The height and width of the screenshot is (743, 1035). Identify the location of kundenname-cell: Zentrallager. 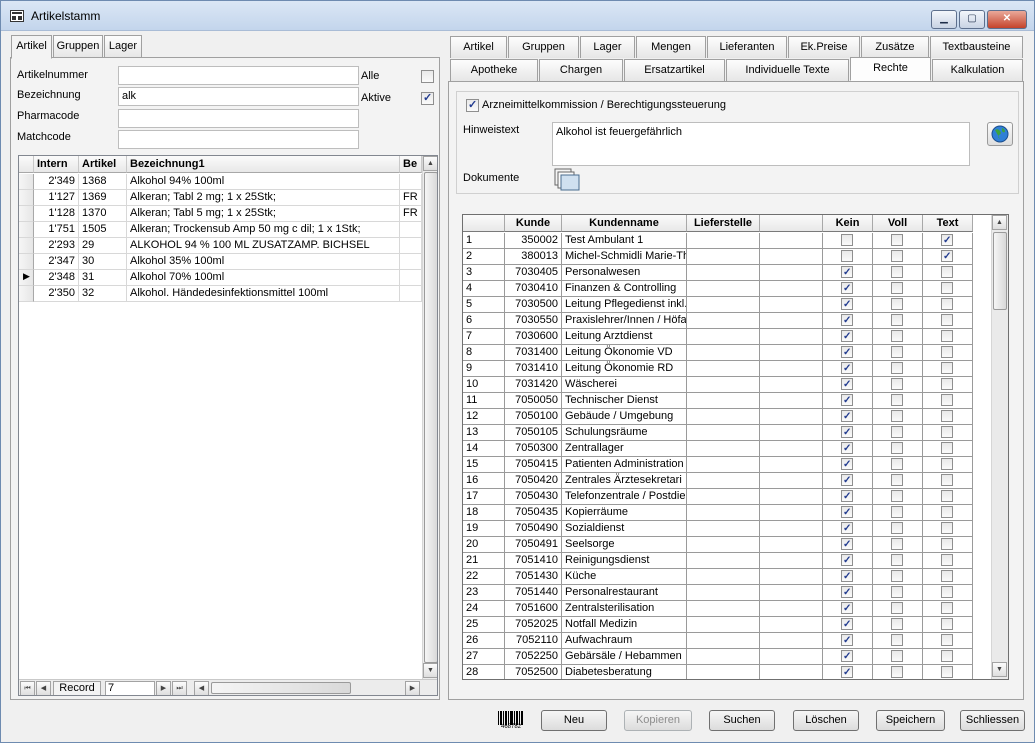
(624, 449).